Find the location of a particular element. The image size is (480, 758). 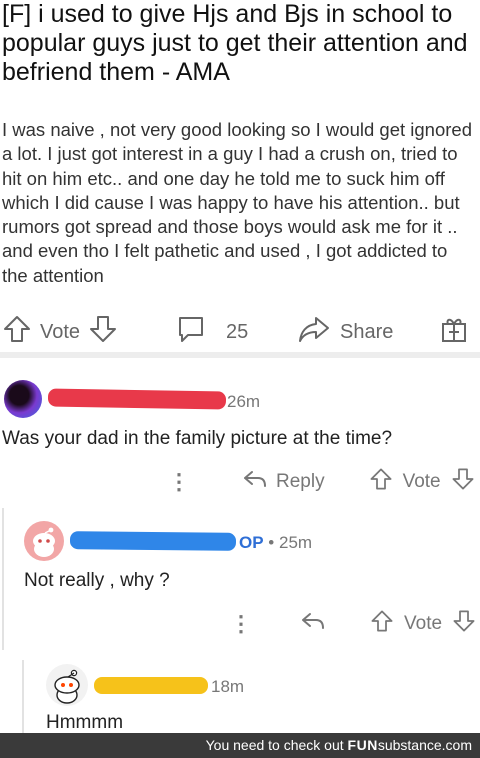

comments-button: 25 is located at coordinates (212, 332).